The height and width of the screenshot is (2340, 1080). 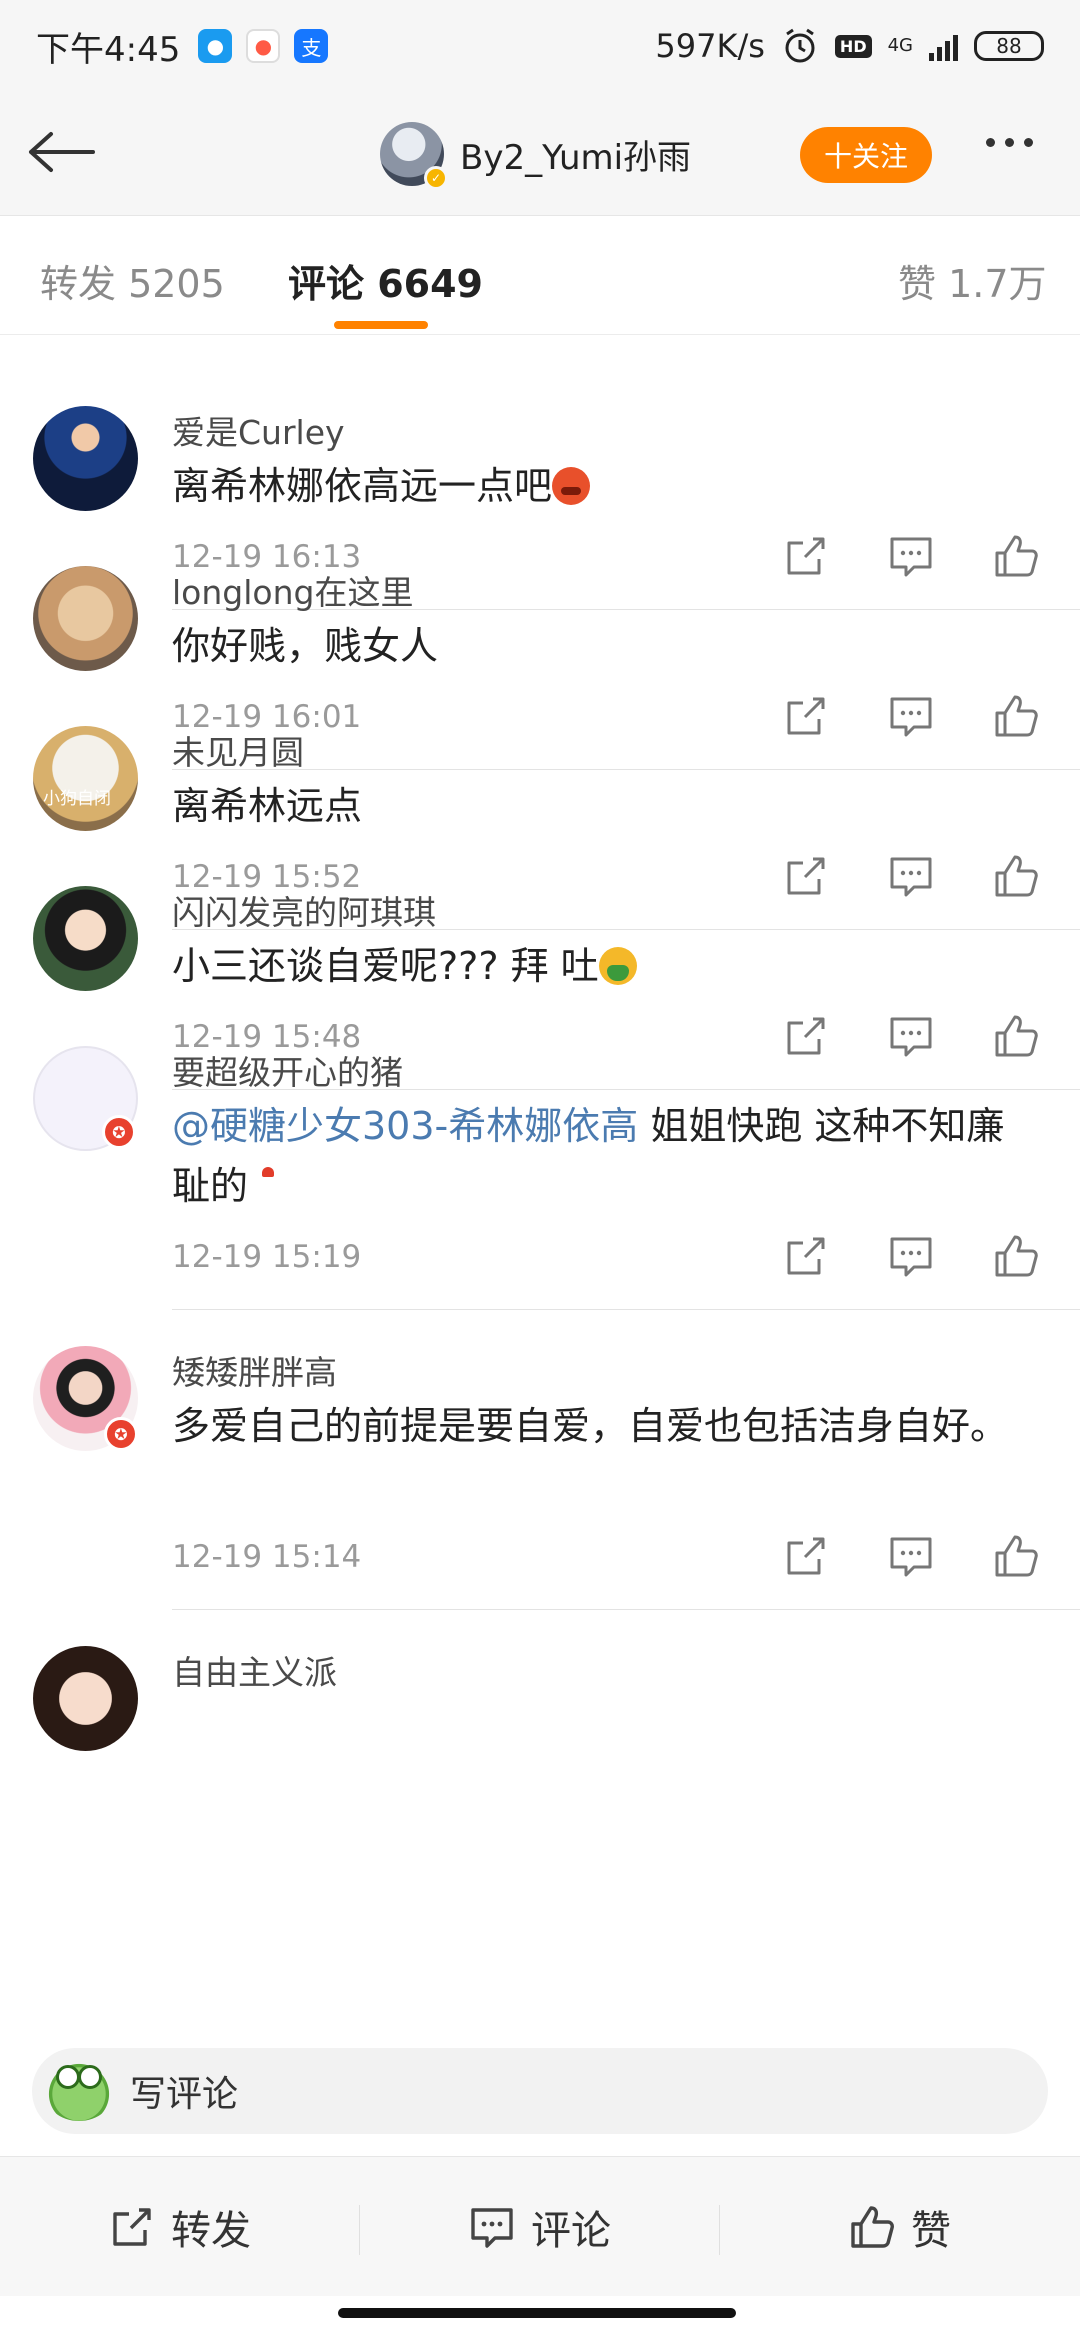 I want to click on status-app-icons: ● ● 支, so click(x=263, y=46).